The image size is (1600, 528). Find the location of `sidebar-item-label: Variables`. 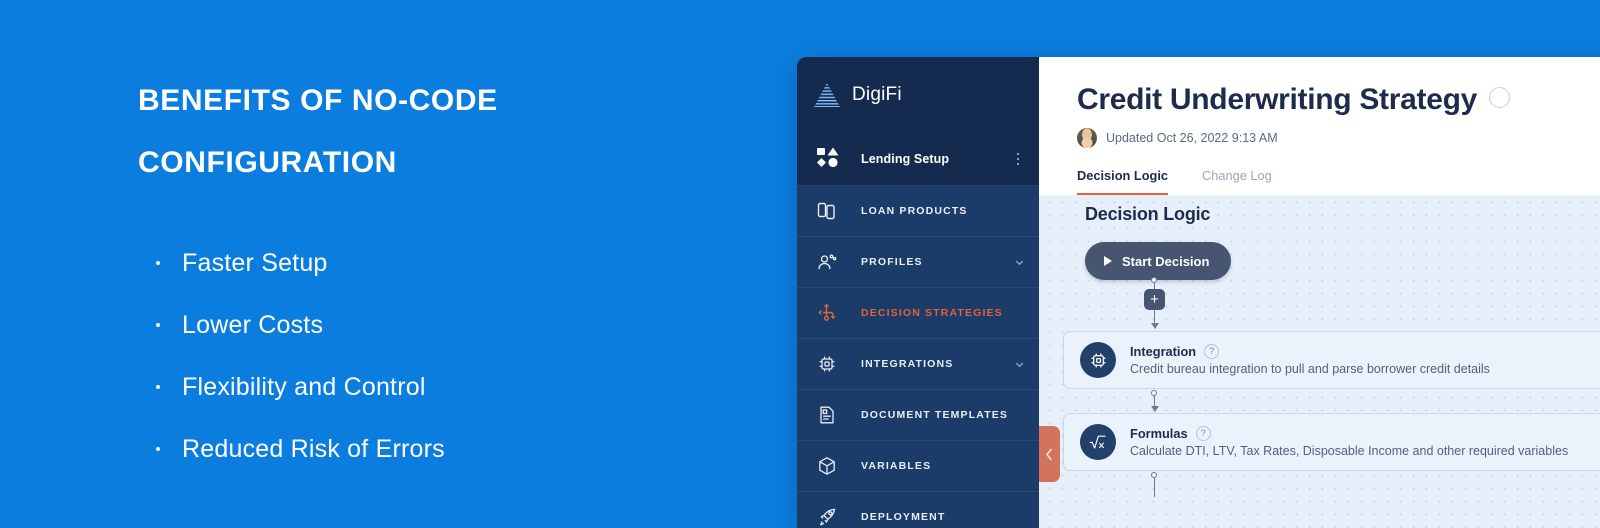

sidebar-item-label: Variables is located at coordinates (896, 466).